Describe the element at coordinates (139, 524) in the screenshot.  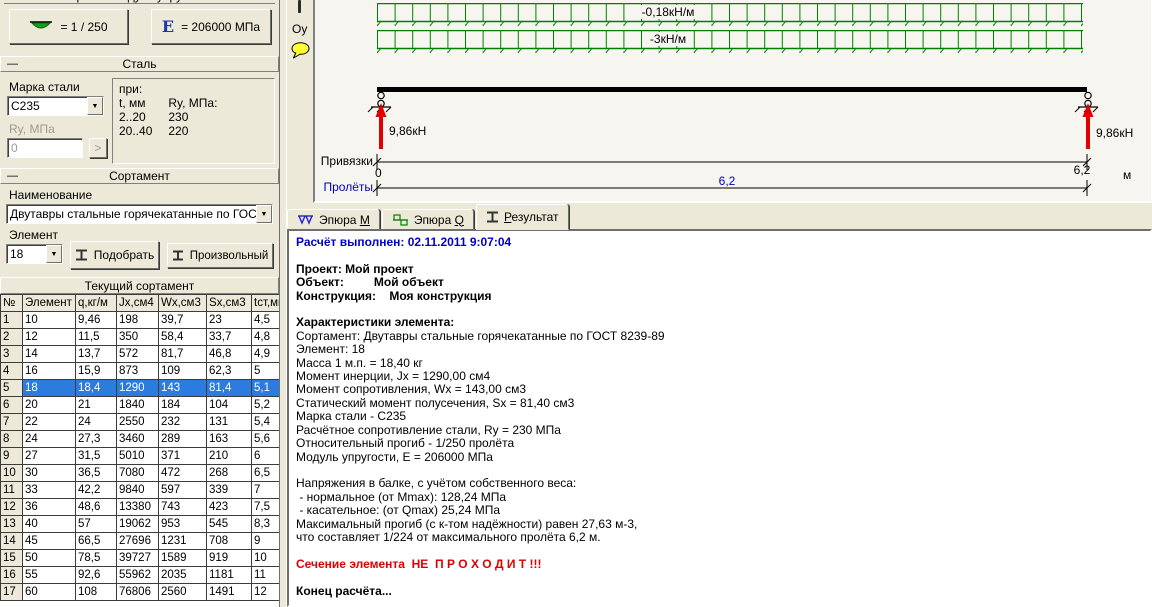
I see `table-row: 13 40 57 19062 953 545 8,3` at that location.